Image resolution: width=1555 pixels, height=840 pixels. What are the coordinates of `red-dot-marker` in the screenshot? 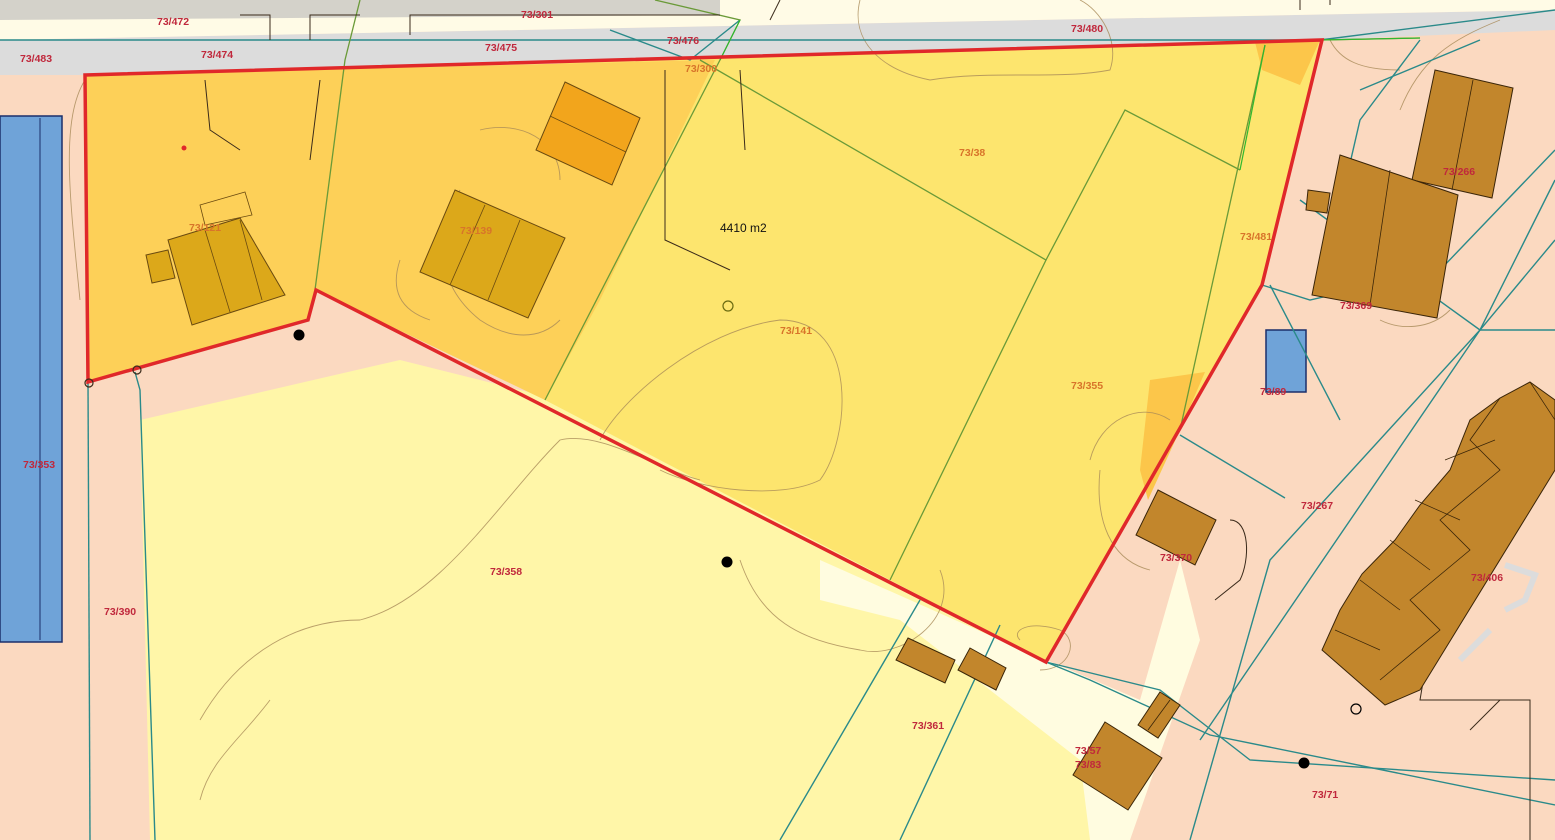 It's located at (184, 148).